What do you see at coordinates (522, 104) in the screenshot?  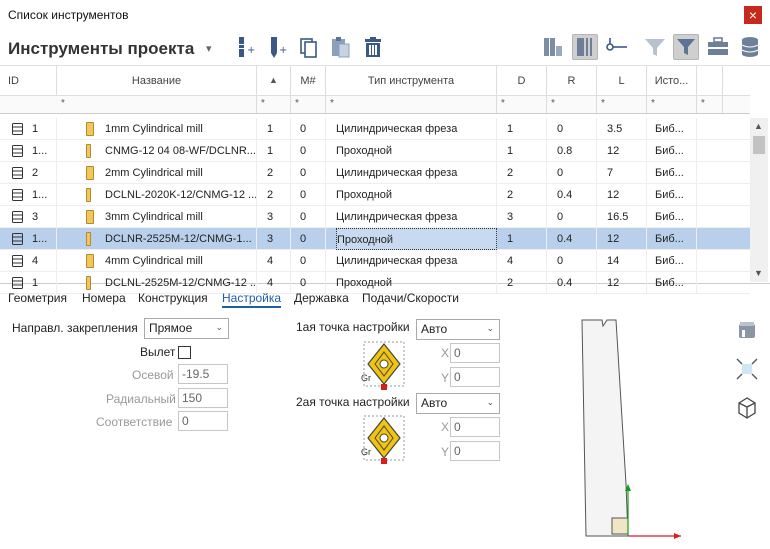 I see `filter-d: *` at bounding box center [522, 104].